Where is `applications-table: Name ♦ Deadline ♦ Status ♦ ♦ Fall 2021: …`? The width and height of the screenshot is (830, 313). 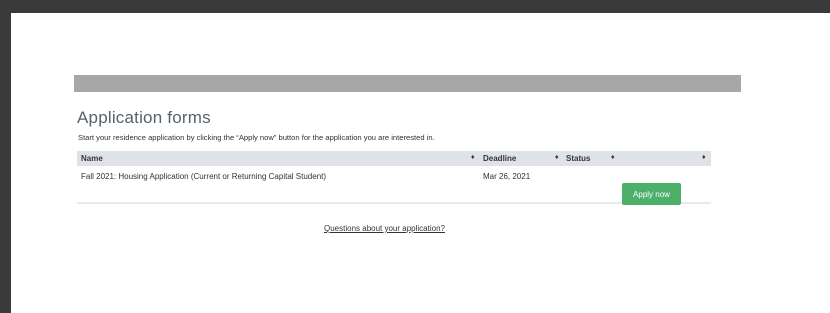
applications-table: Name ♦ Deadline ♦ Status ♦ ♦ Fall 2021: … is located at coordinates (394, 178).